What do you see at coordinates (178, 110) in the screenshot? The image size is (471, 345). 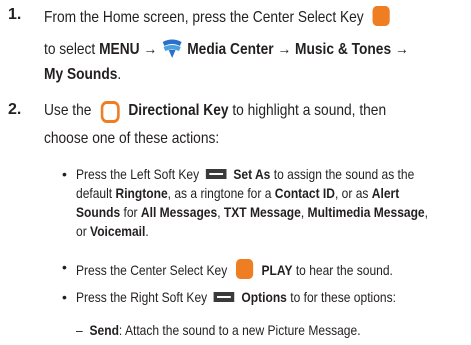 I see `directional-key-label: Directional Key` at bounding box center [178, 110].